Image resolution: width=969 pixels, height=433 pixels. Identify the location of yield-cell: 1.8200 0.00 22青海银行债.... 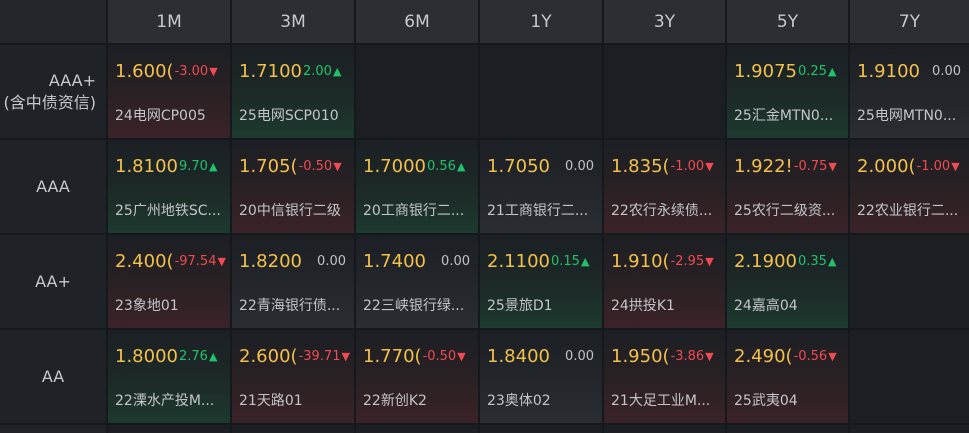
(293, 281).